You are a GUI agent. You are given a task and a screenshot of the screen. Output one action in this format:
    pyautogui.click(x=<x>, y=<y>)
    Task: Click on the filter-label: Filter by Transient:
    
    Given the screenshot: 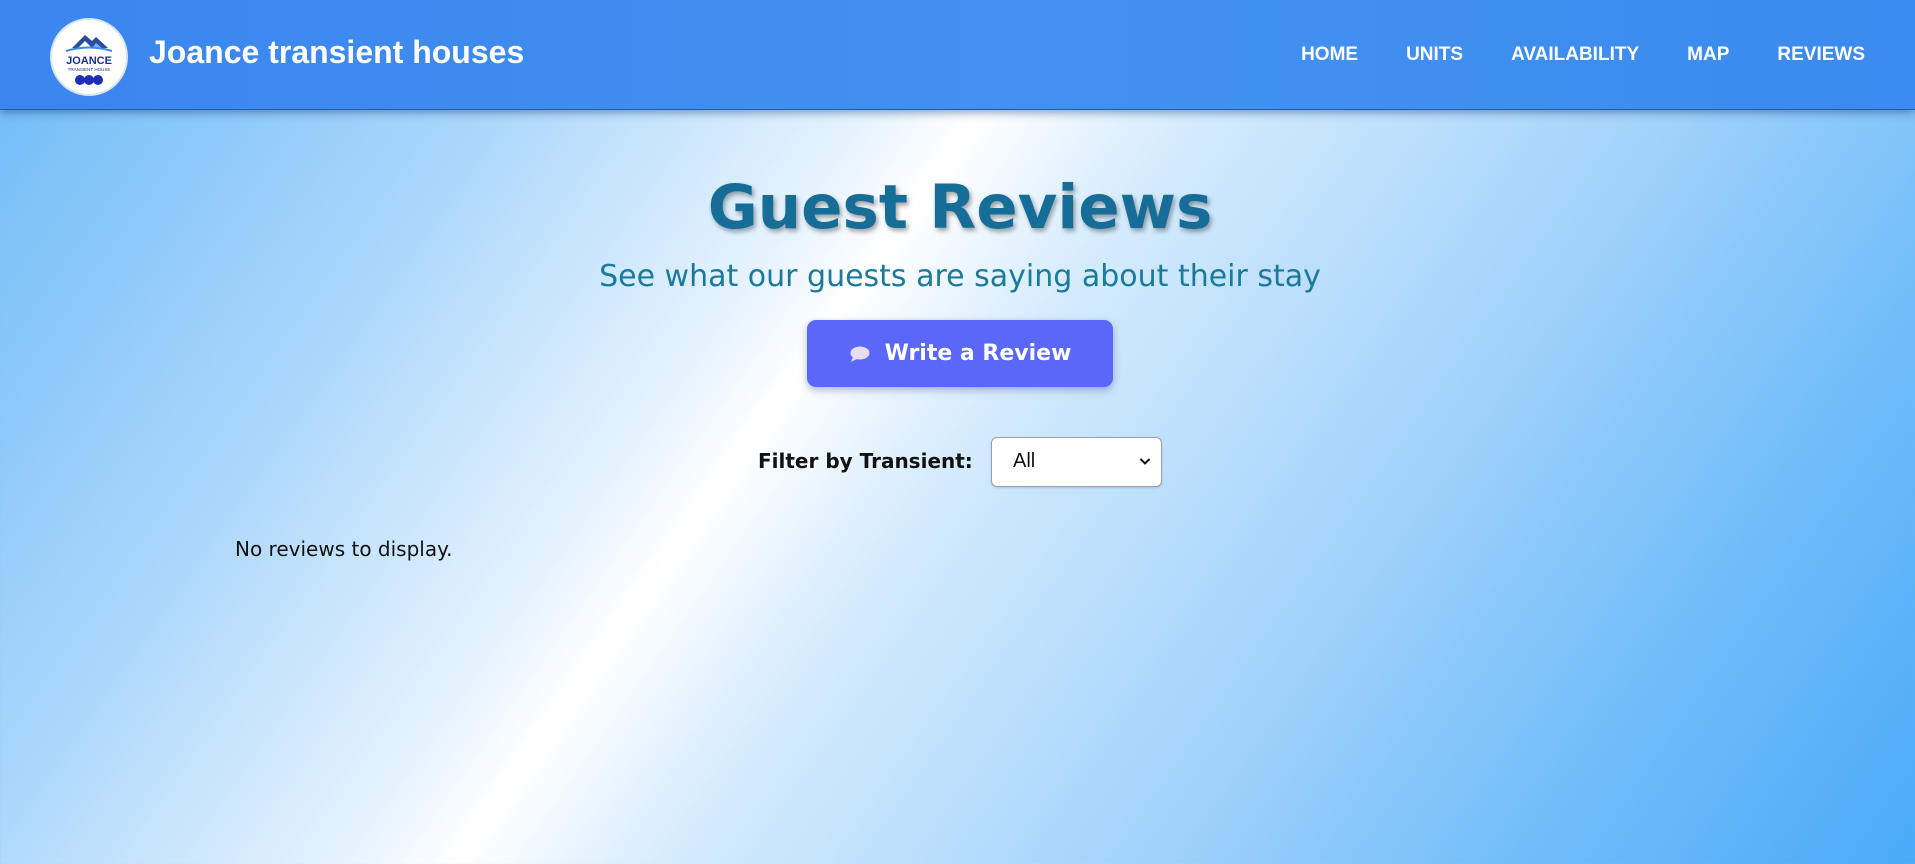 What is the action you would take?
    pyautogui.click(x=865, y=461)
    